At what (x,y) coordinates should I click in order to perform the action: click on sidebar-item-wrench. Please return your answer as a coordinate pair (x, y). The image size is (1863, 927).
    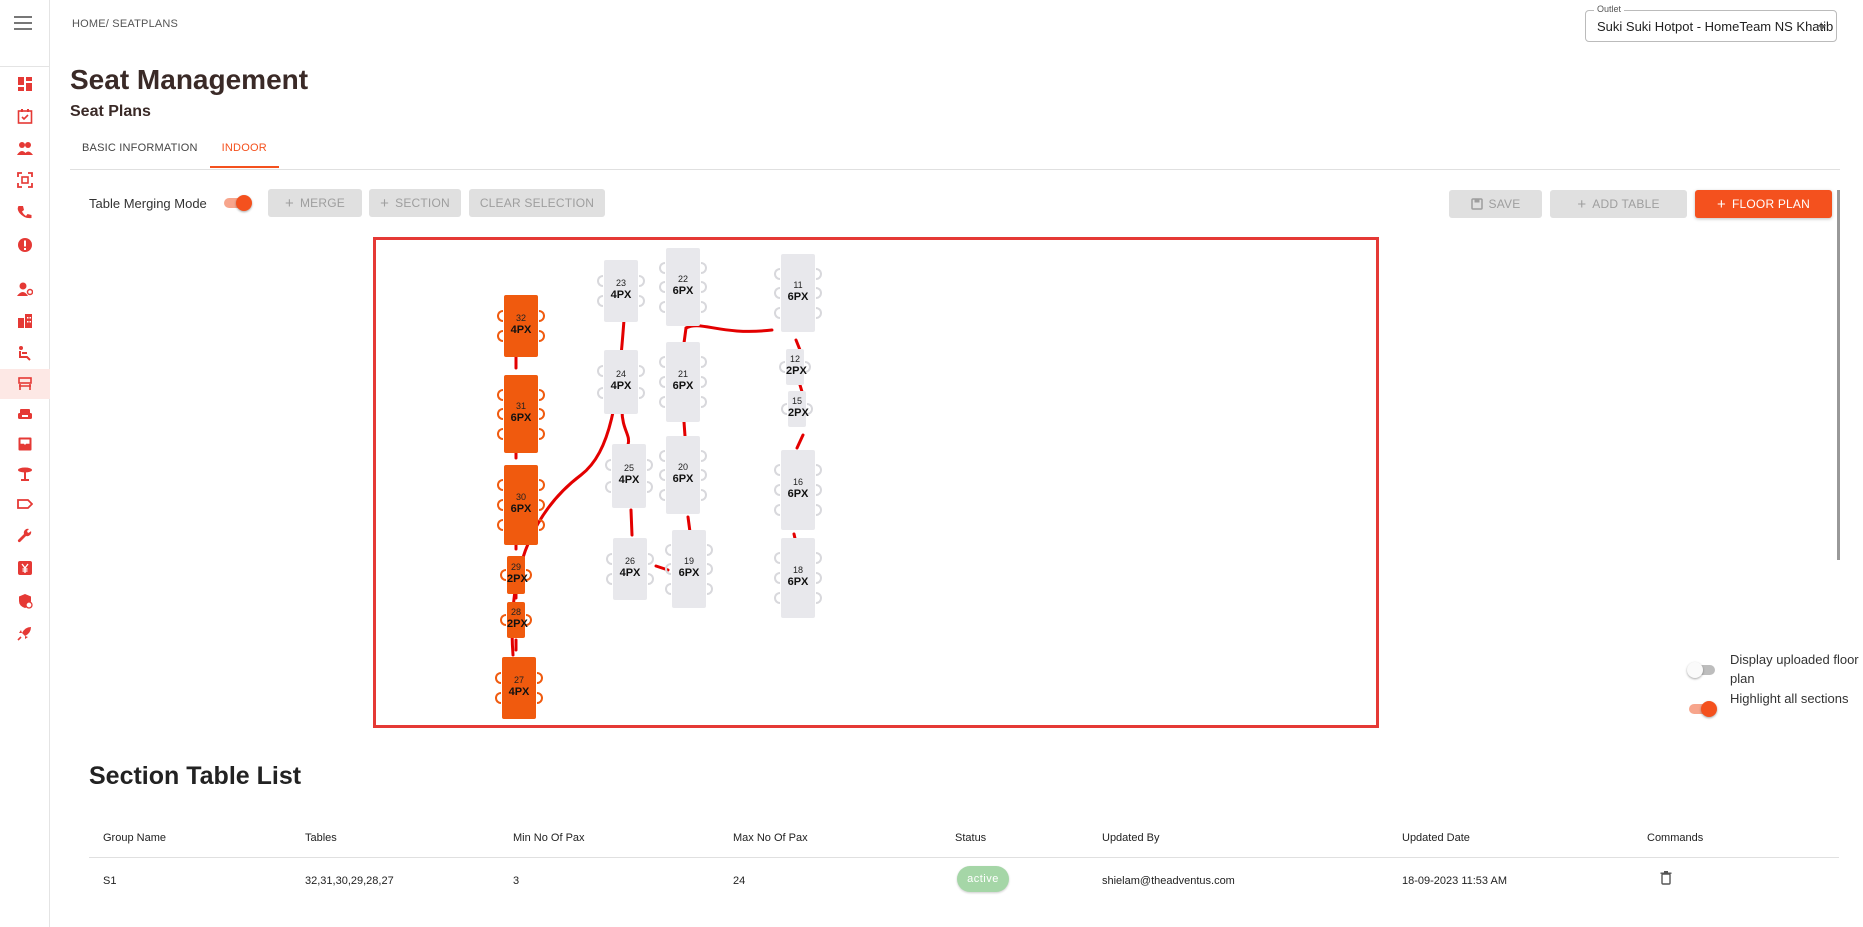
    Looking at the image, I should click on (25, 536).